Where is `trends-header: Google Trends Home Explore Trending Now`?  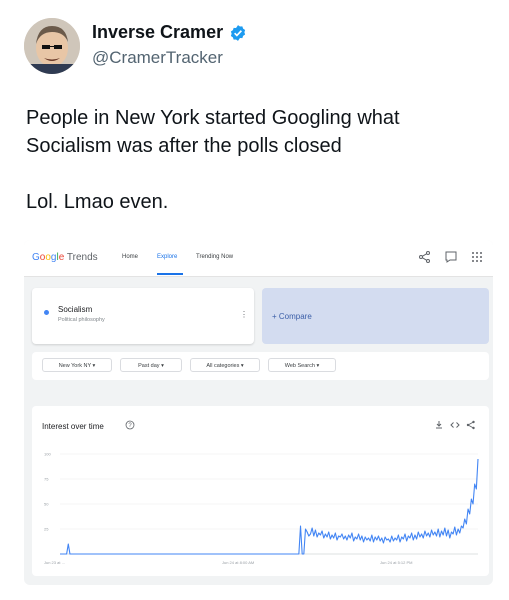 trends-header: Google Trends Home Explore Trending Now is located at coordinates (258, 258).